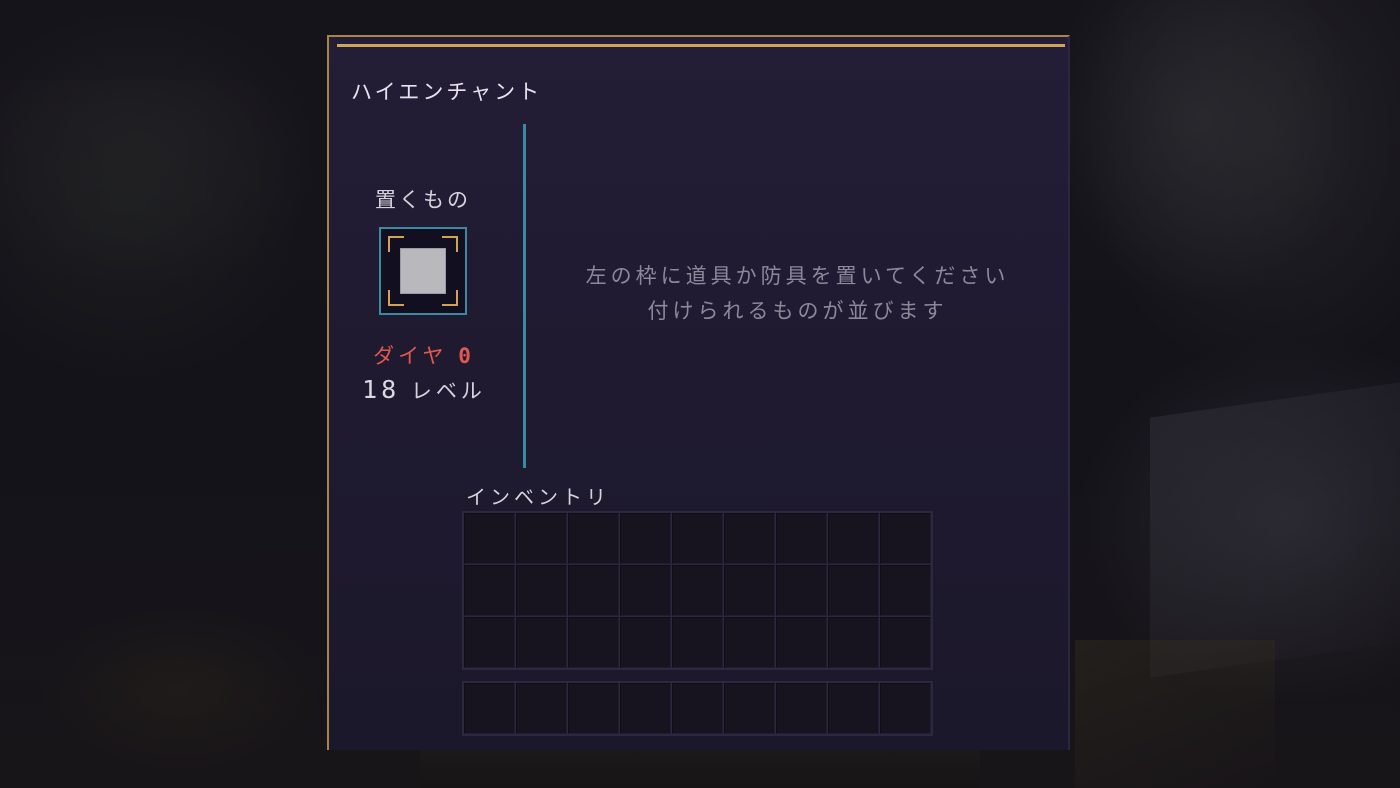  What do you see at coordinates (797, 276) in the screenshot?
I see `enchant-hint-line: 左の枠に道具か防具を置いてください` at bounding box center [797, 276].